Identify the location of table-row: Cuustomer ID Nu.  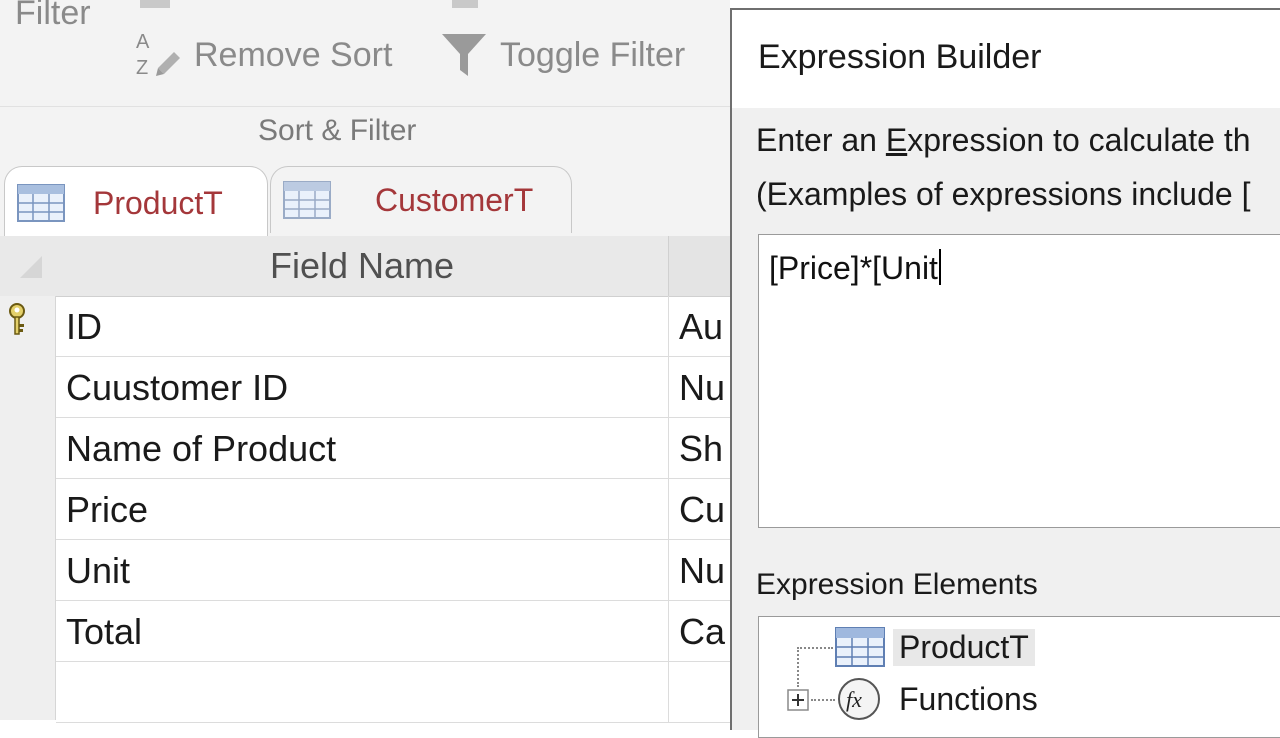
(393, 387).